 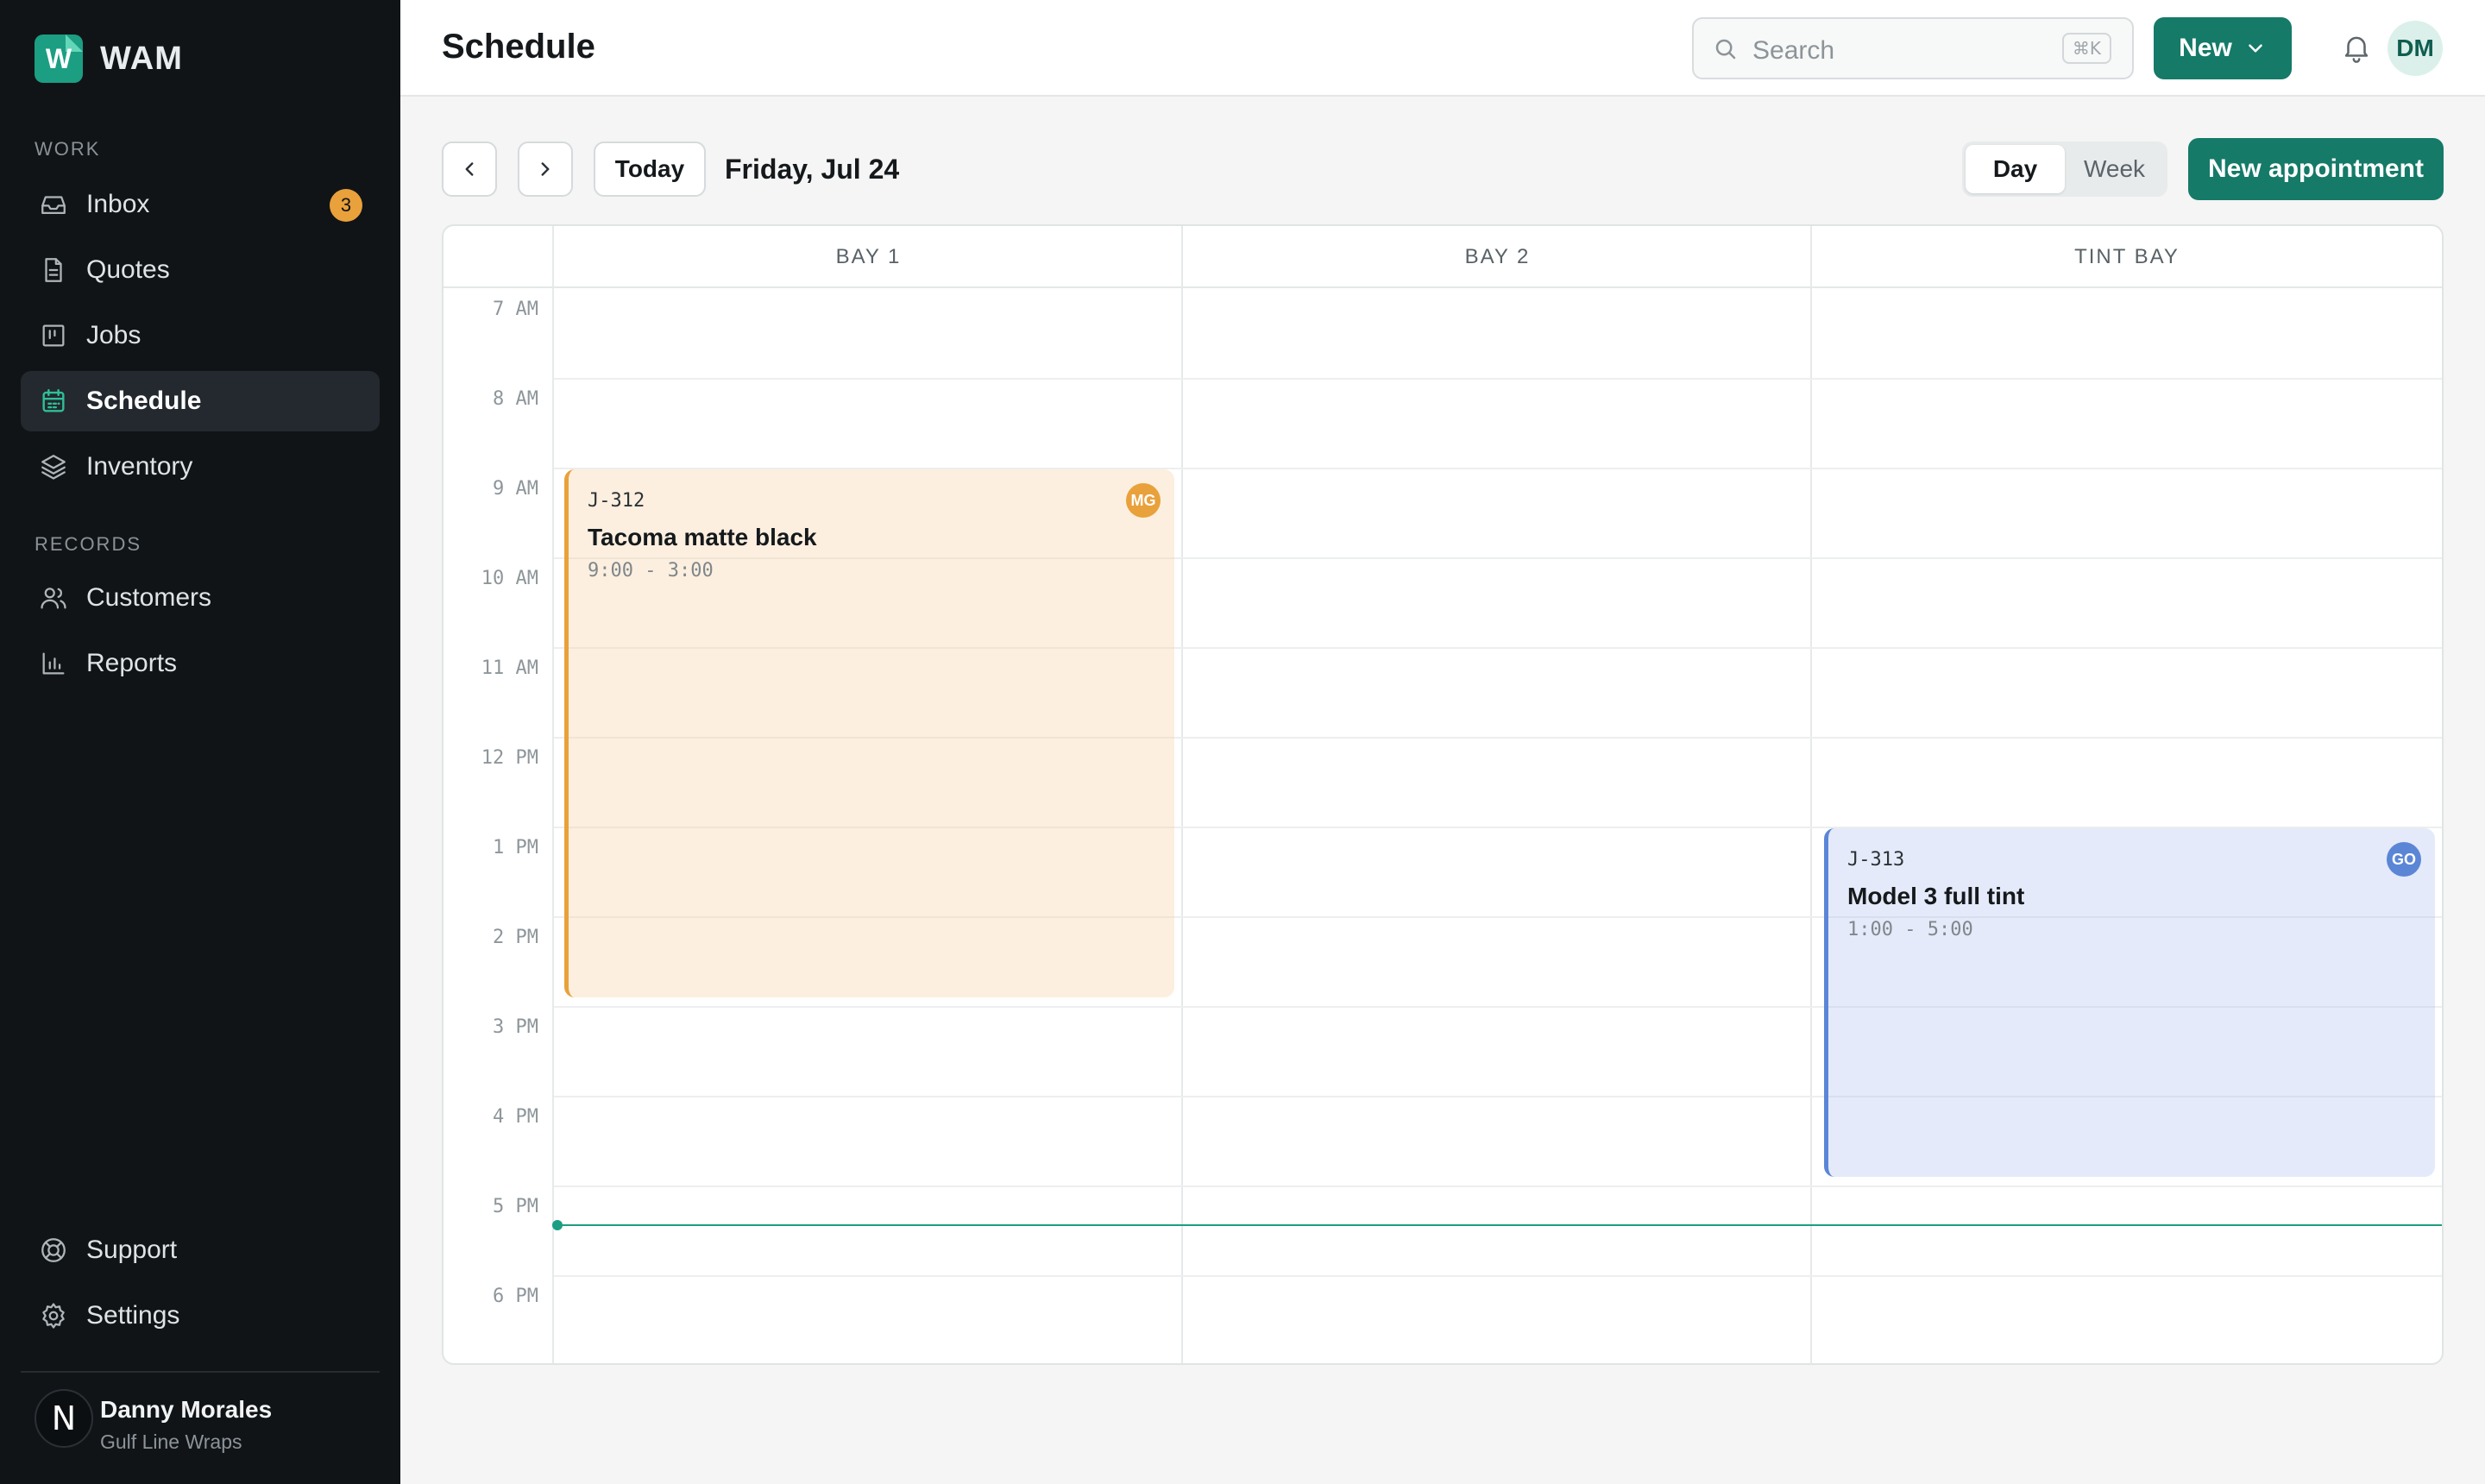 What do you see at coordinates (132, 1250) in the screenshot?
I see `sidebar-item-label: Support` at bounding box center [132, 1250].